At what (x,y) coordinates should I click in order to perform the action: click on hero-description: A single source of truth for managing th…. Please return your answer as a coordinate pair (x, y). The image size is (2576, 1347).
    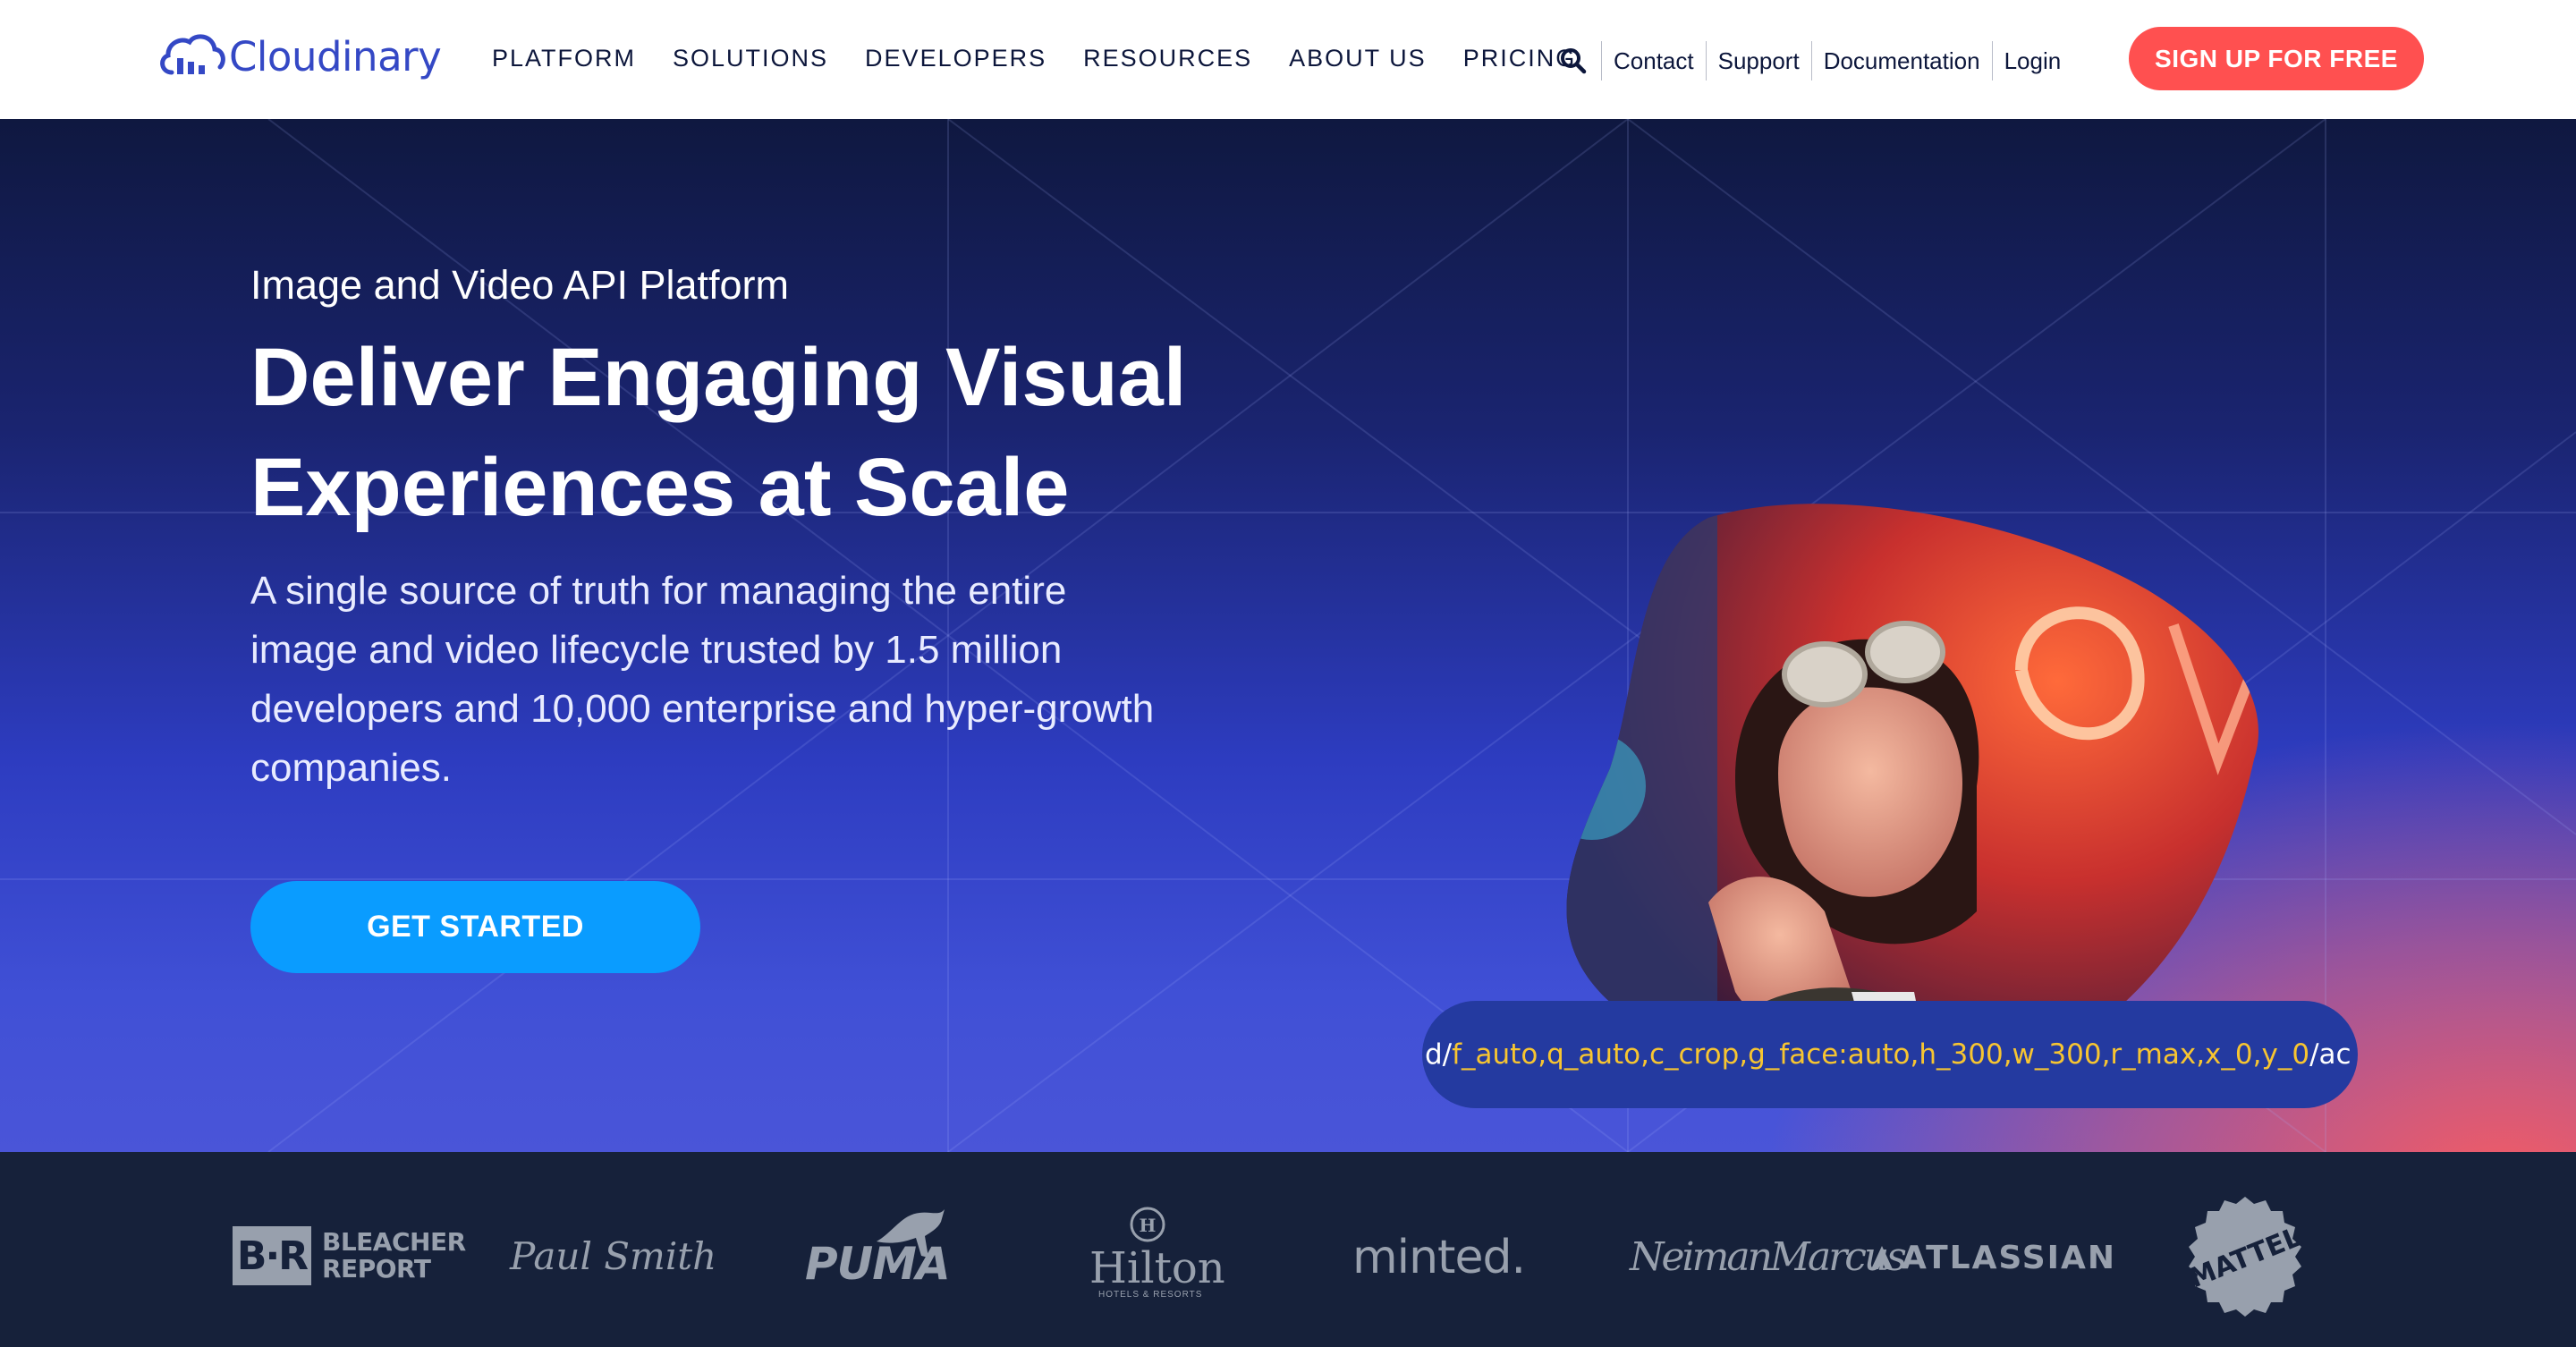
    Looking at the image, I should click on (702, 679).